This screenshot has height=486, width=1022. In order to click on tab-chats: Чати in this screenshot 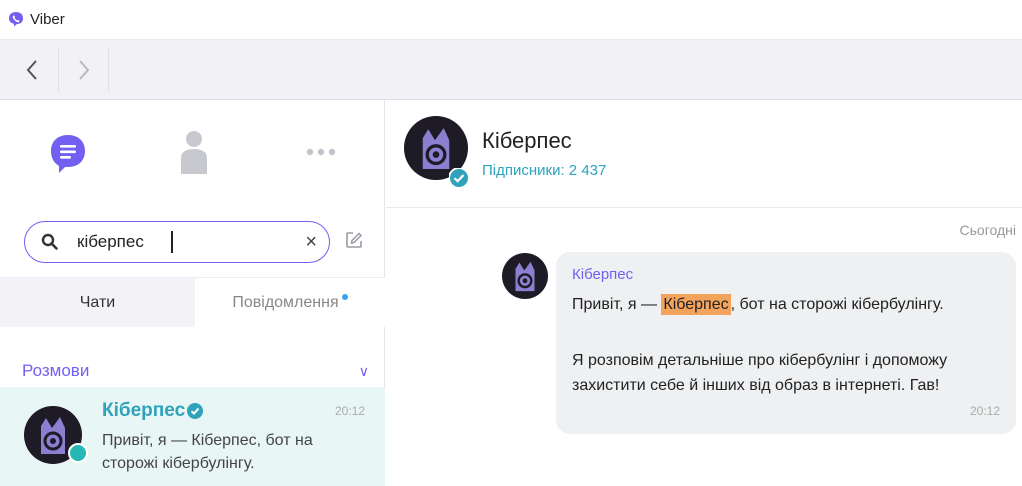, I will do `click(97, 302)`.